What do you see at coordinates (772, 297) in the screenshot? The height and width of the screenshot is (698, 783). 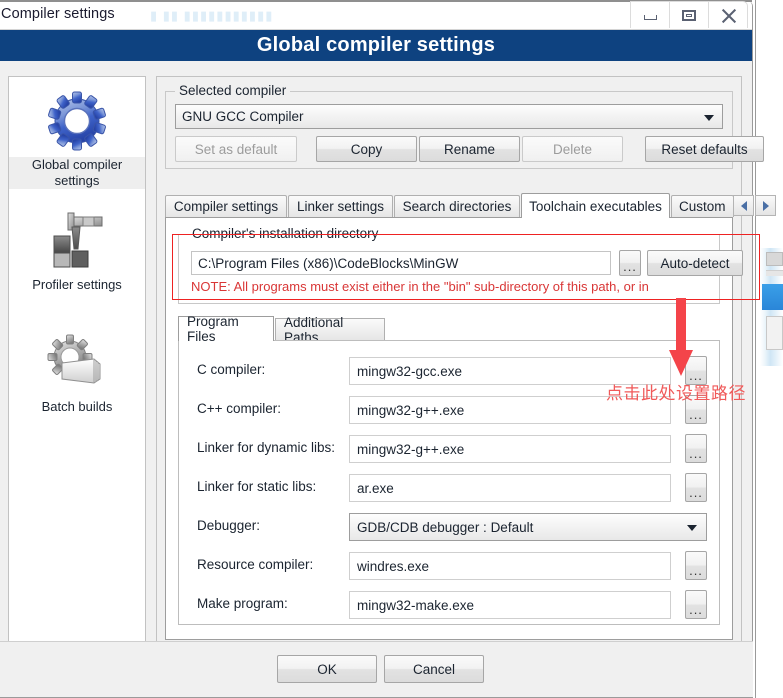 I see `background-row-selected` at bounding box center [772, 297].